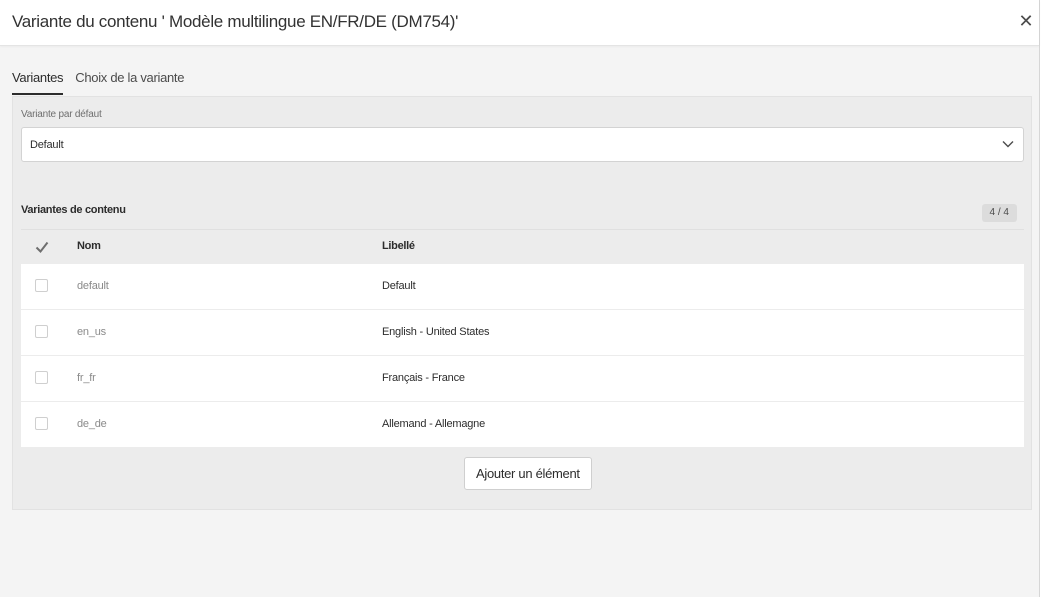 Image resolution: width=1050 pixels, height=597 pixels. What do you see at coordinates (92, 424) in the screenshot?
I see `cell-nom: de_de` at bounding box center [92, 424].